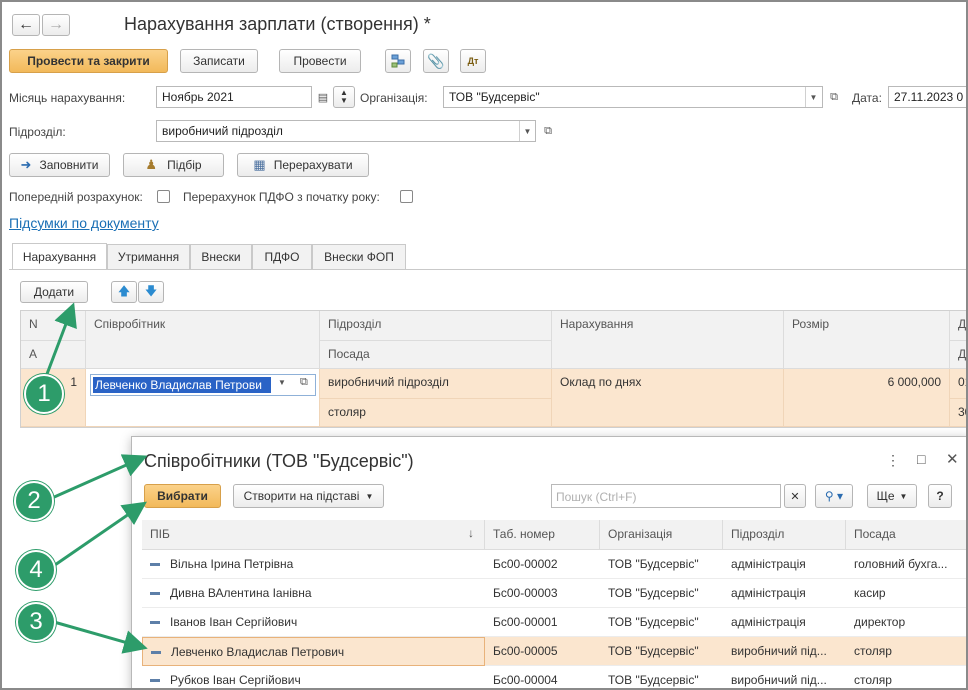 Image resolution: width=968 pixels, height=690 pixels. Describe the element at coordinates (36, 622) in the screenshot. I see `marker-3: 3` at that location.